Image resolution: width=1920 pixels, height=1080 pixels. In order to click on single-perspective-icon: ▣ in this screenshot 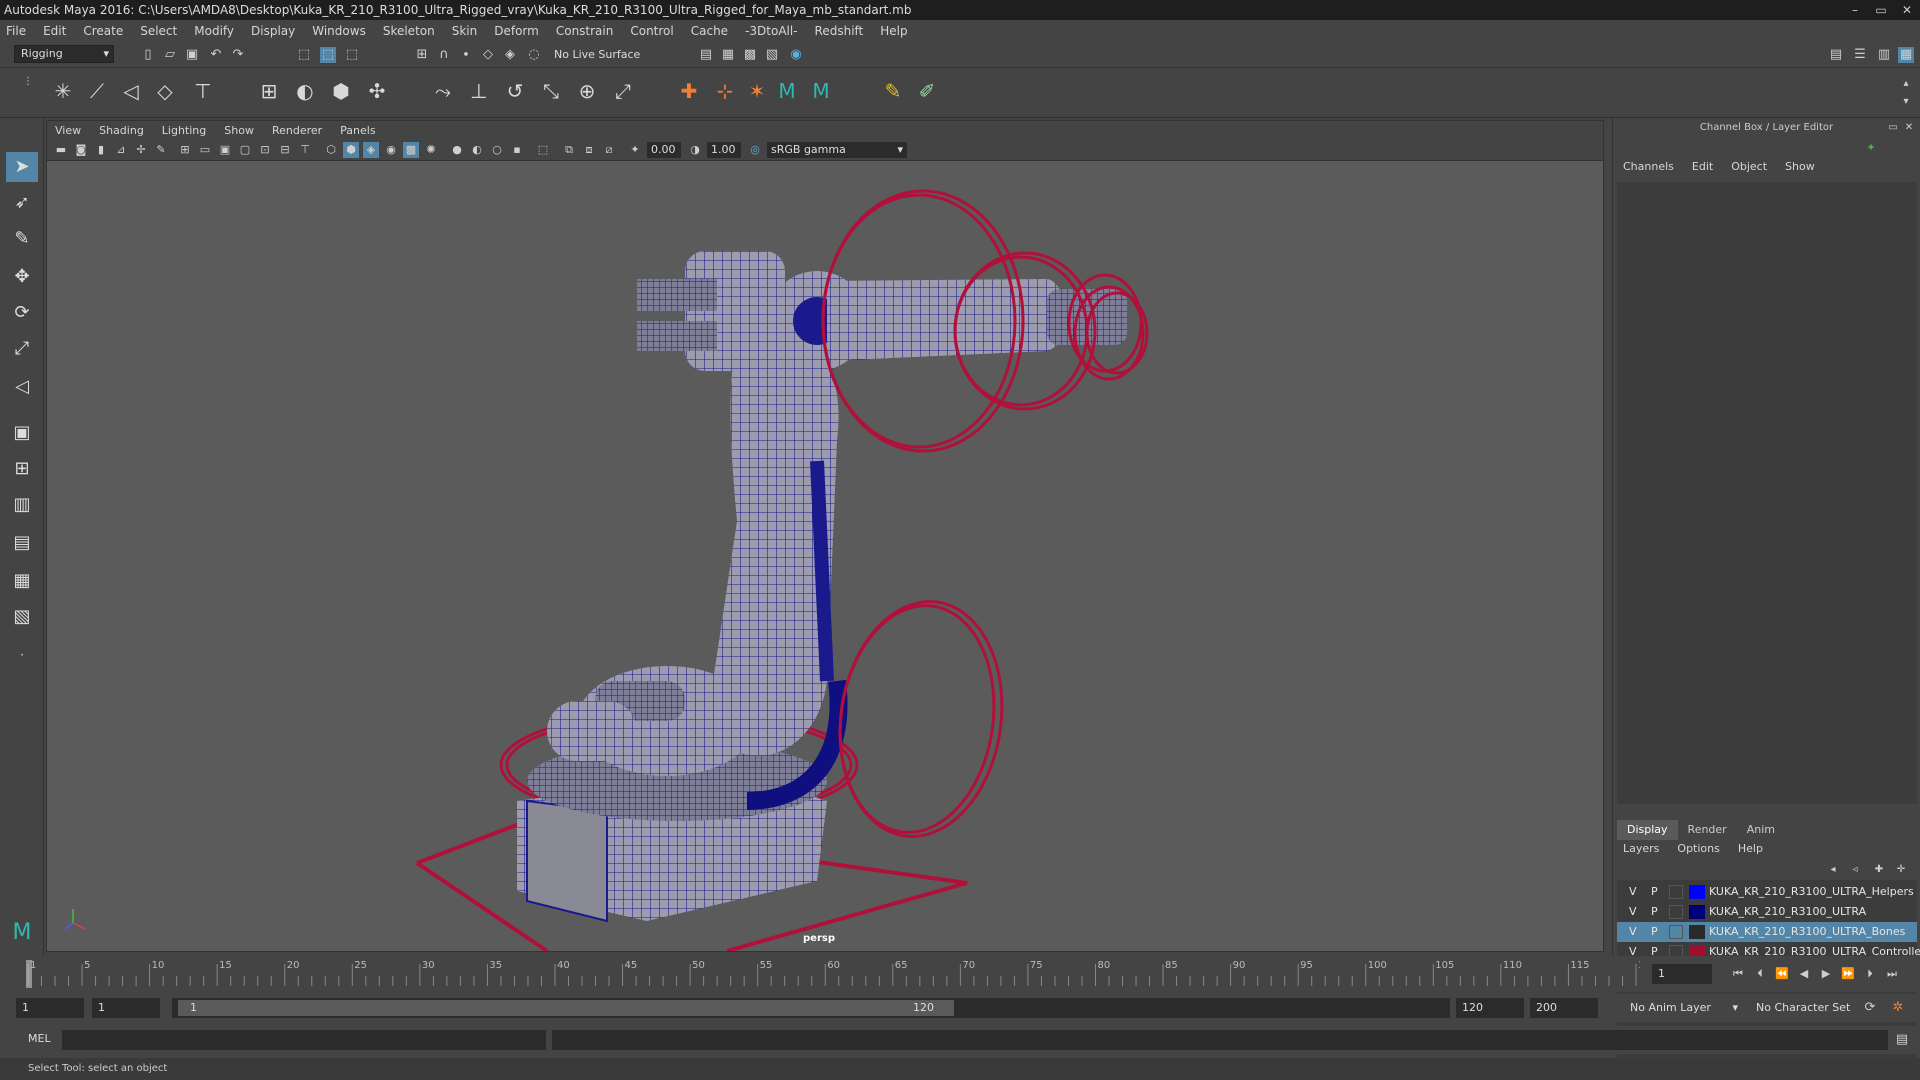, I will do `click(22, 433)`.